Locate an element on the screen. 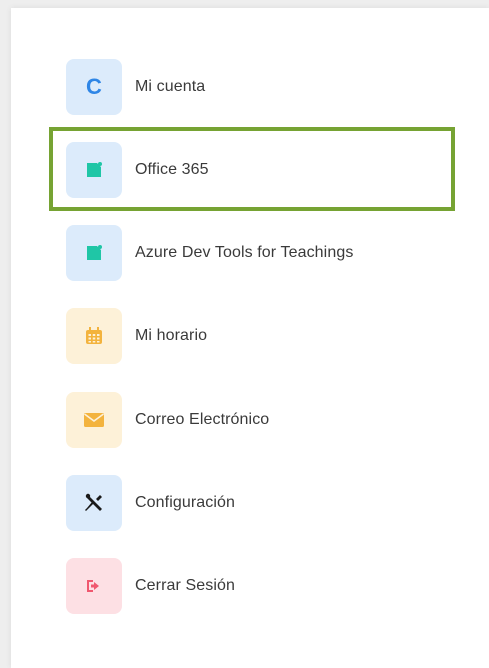  menu-item-configuracion: Configuración is located at coordinates (256, 503).